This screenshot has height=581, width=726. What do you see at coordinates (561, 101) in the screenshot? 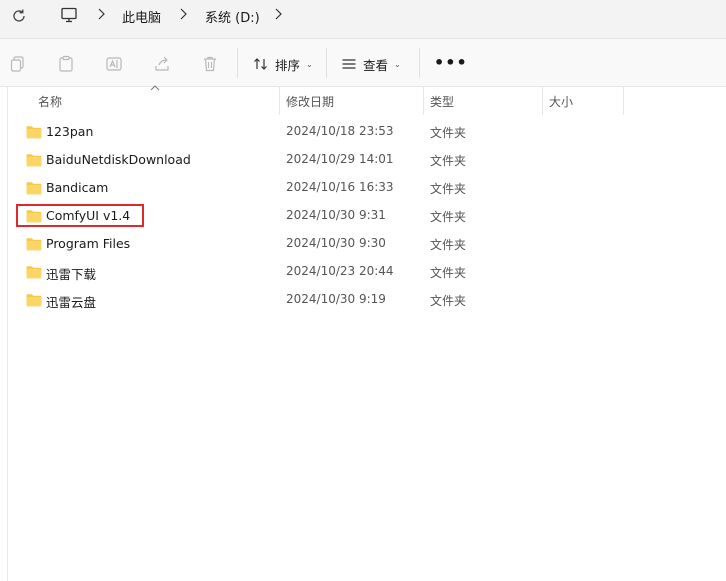
I see `column-header-size: 大小` at bounding box center [561, 101].